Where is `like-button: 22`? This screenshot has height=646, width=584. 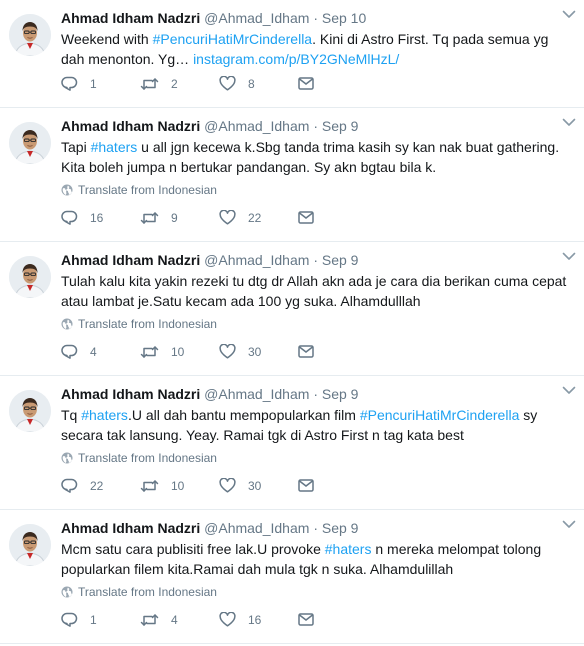 like-button: 22 is located at coordinates (258, 217).